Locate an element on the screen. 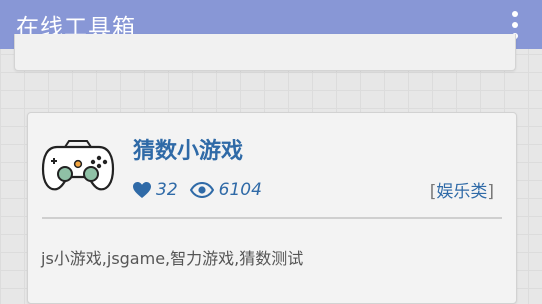 The image size is (542, 304). likes-count: 32 is located at coordinates (167, 190).